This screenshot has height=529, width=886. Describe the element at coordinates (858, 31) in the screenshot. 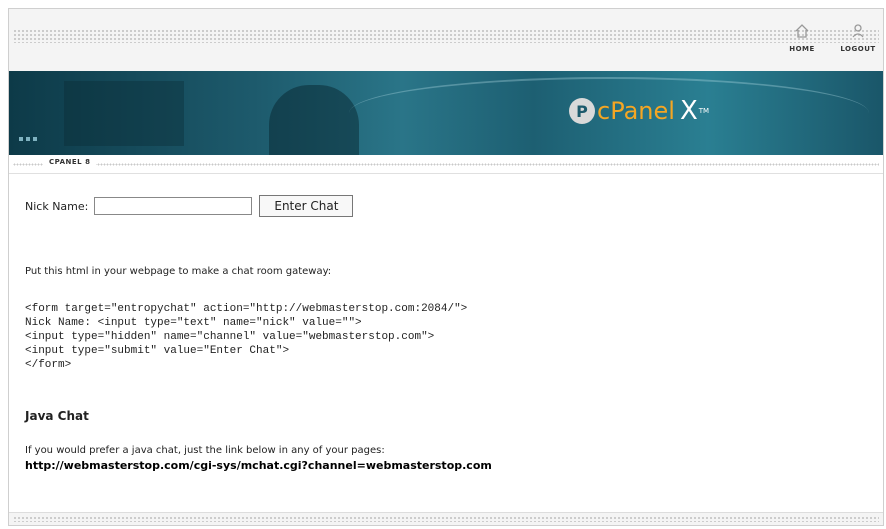

I see `logout-icon` at that location.